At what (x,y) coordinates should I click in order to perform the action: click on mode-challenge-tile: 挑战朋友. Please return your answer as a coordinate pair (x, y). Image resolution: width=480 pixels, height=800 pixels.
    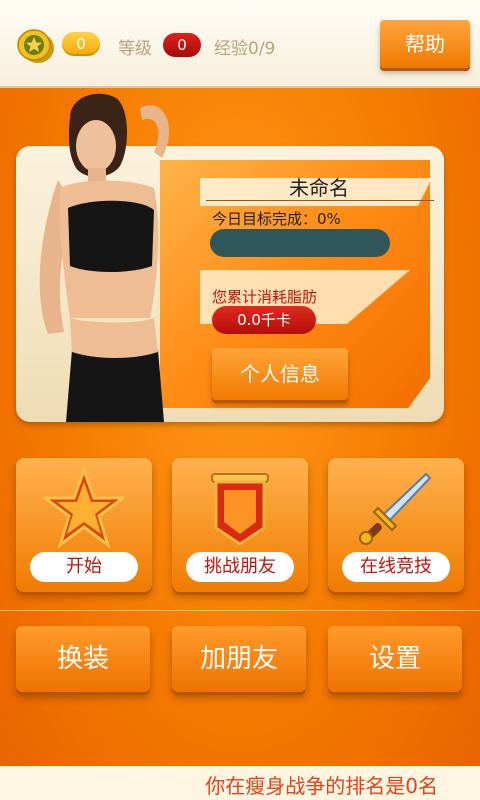
    Looking at the image, I should click on (240, 525).